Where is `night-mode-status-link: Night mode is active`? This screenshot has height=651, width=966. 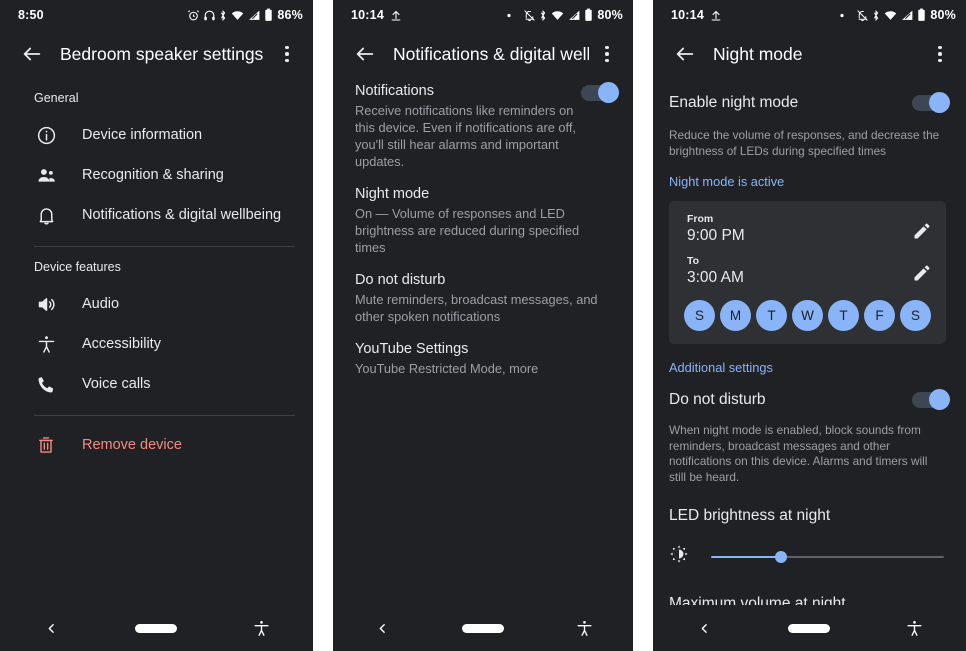
night-mode-status-link: Night mode is active is located at coordinates (809, 181).